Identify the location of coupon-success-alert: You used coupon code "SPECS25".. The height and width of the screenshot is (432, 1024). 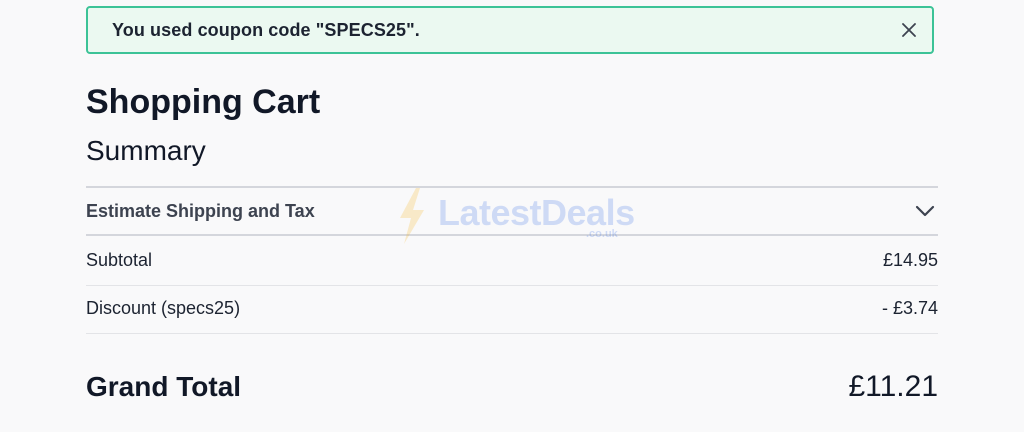
(510, 30).